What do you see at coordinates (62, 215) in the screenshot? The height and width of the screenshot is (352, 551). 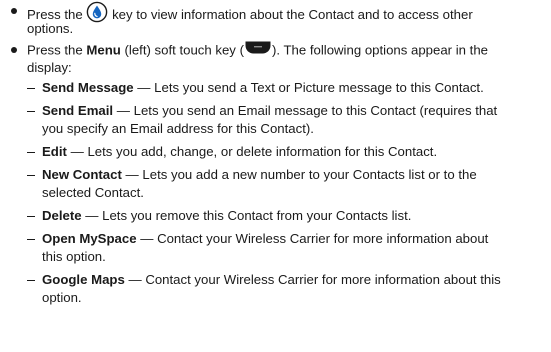 I see `option-name: Delete` at bounding box center [62, 215].